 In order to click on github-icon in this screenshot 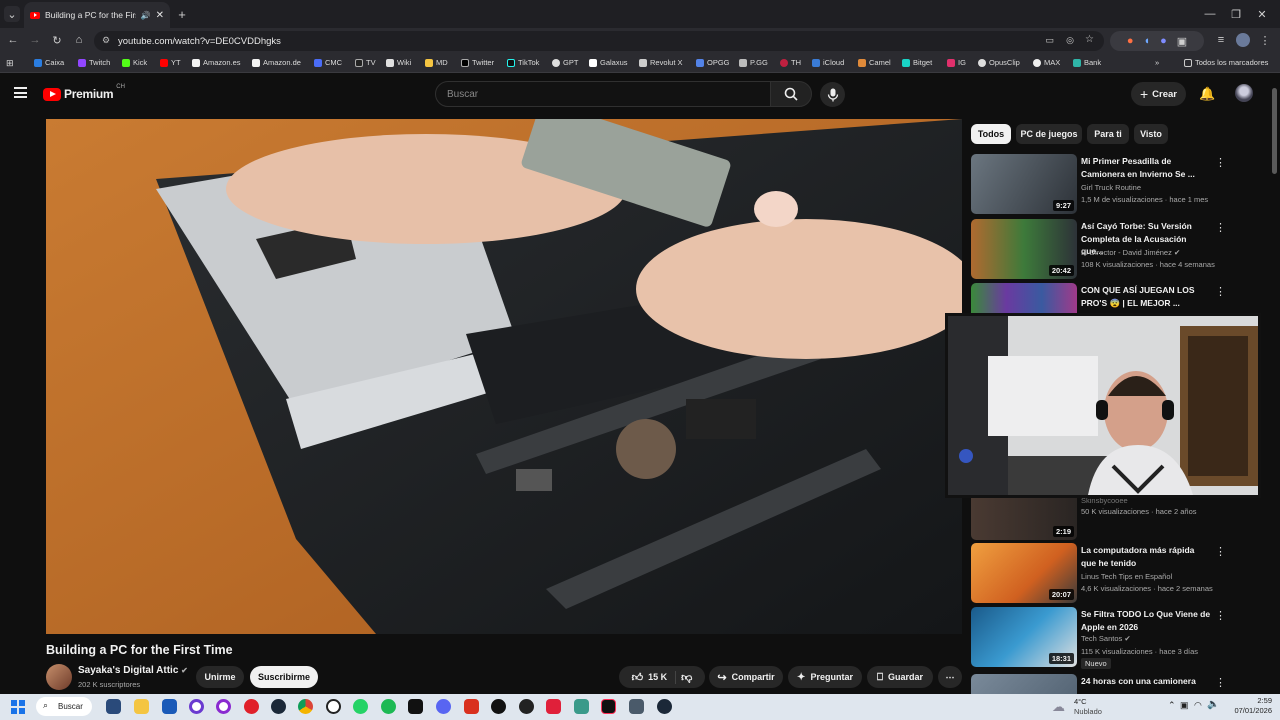, I will do `click(498, 706)`.